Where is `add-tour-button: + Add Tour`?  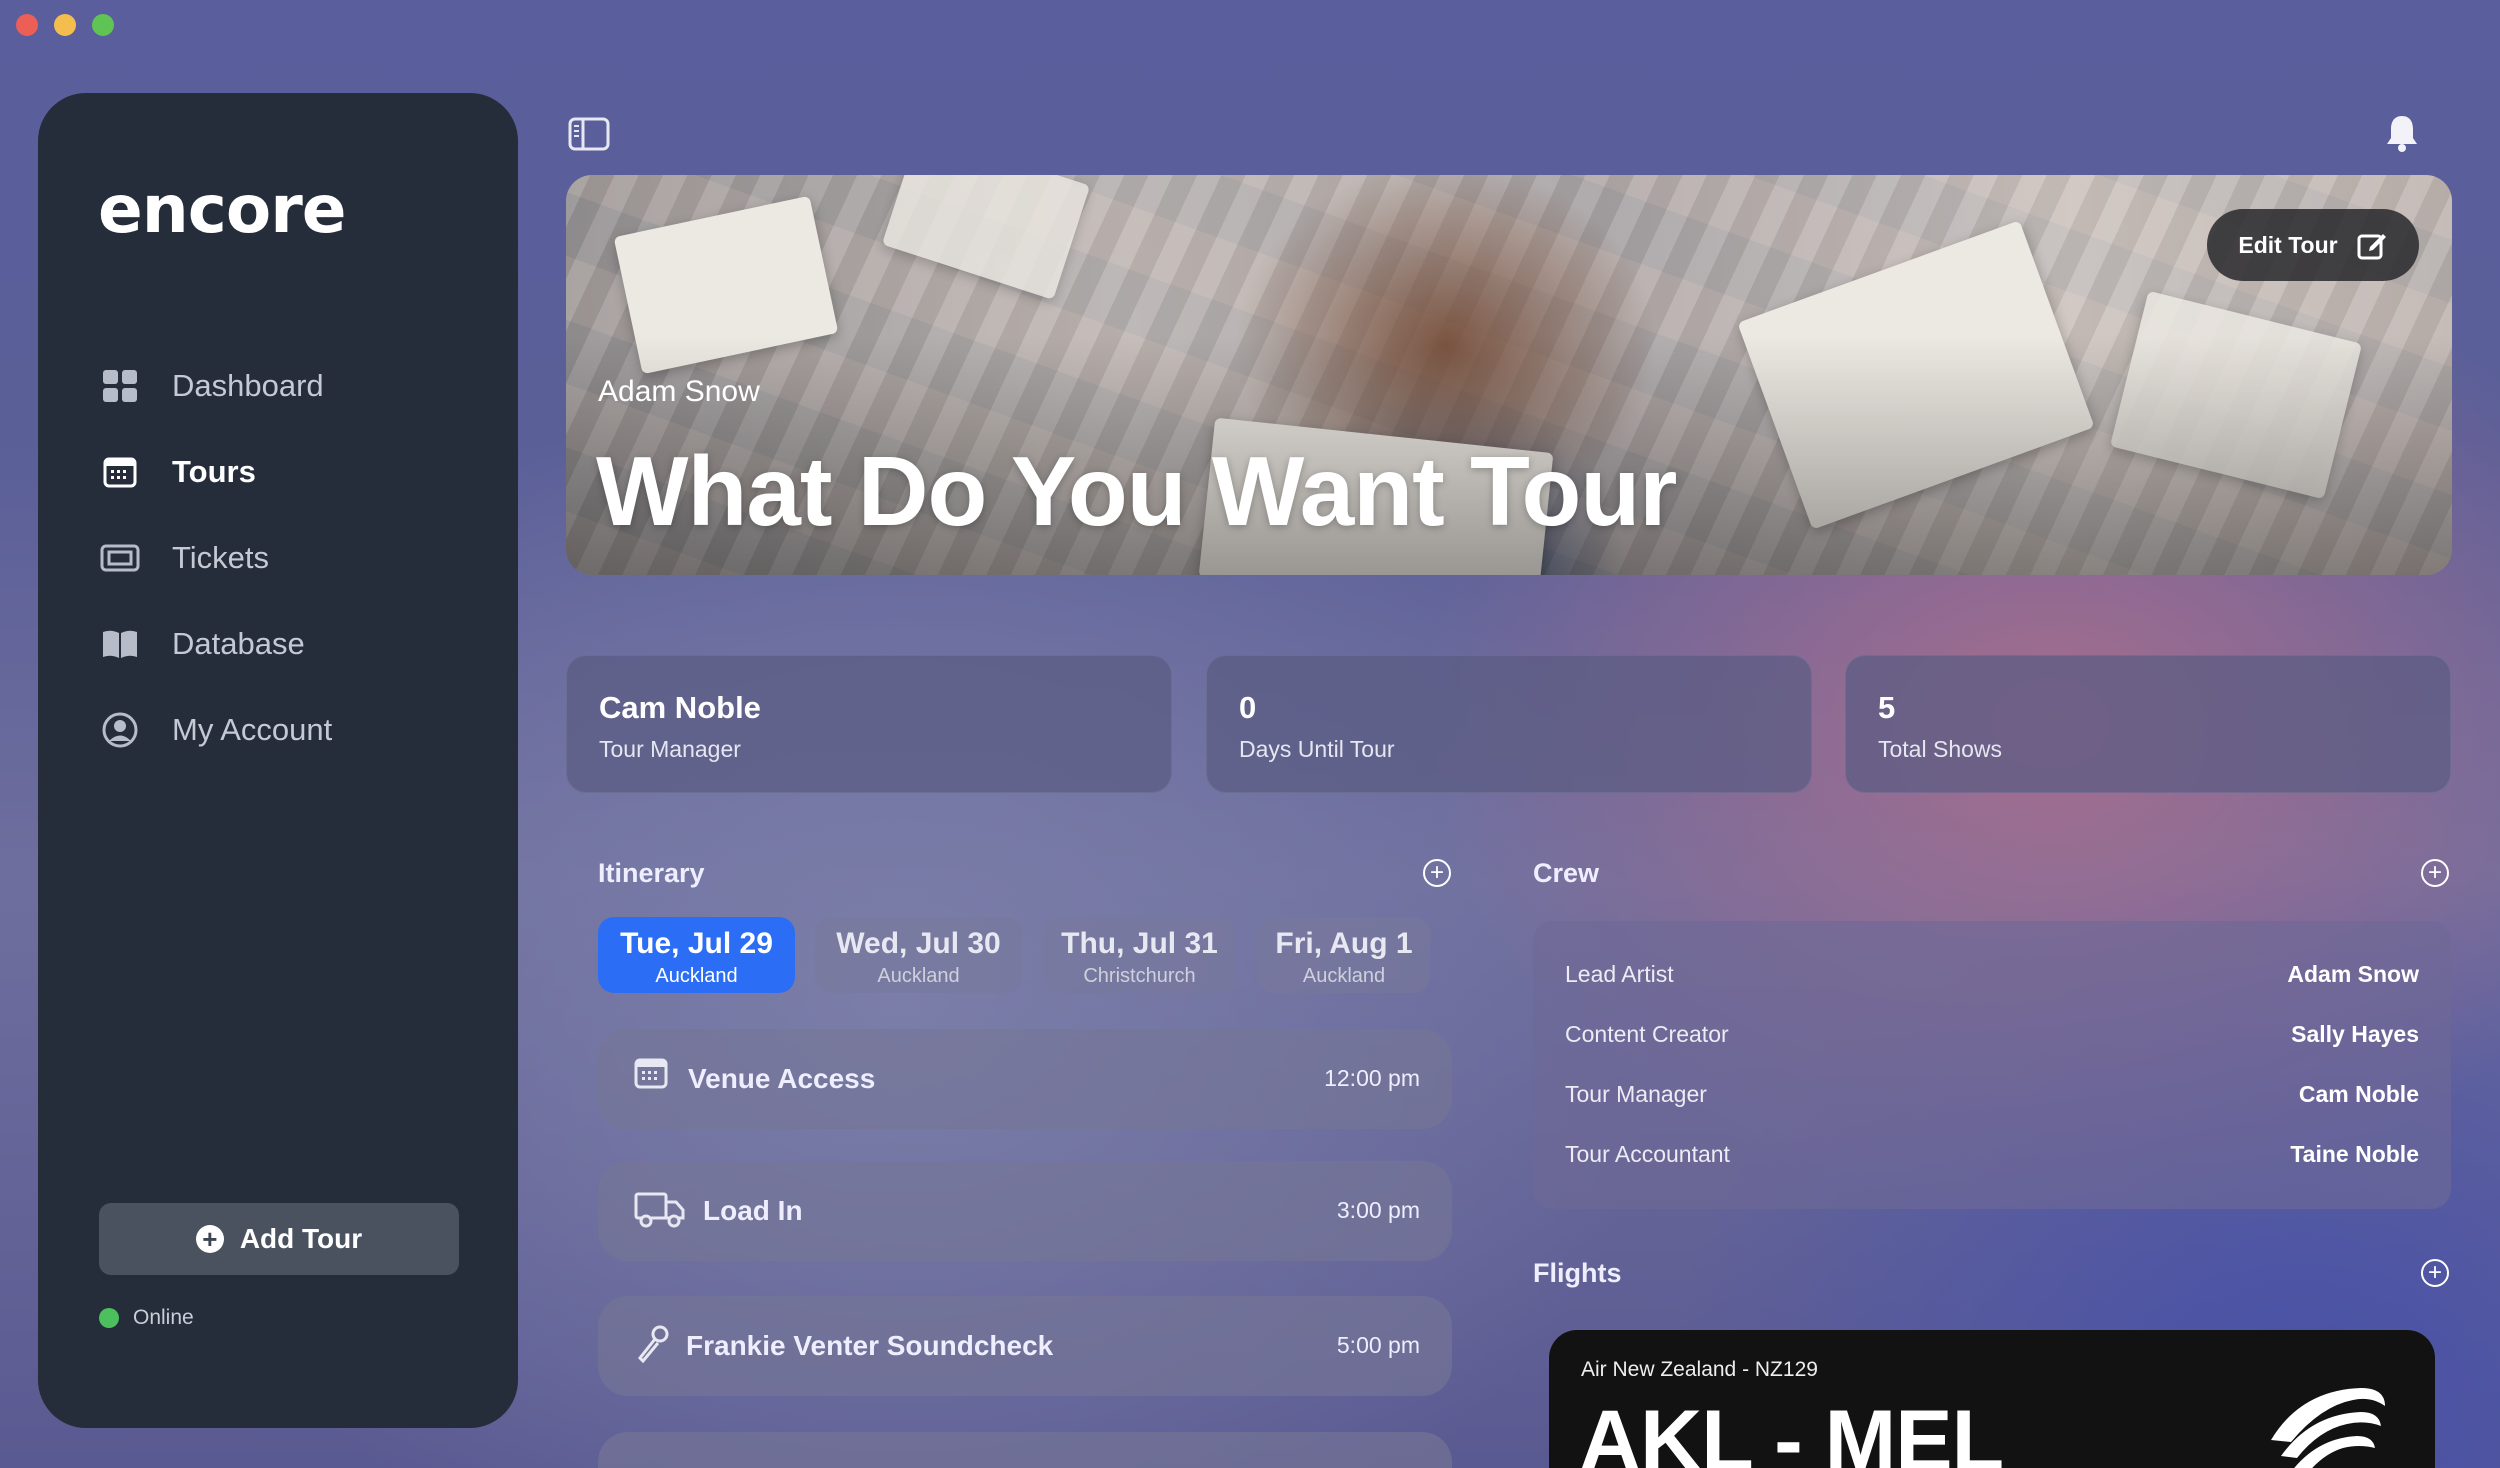
add-tour-button: + Add Tour is located at coordinates (279, 1239).